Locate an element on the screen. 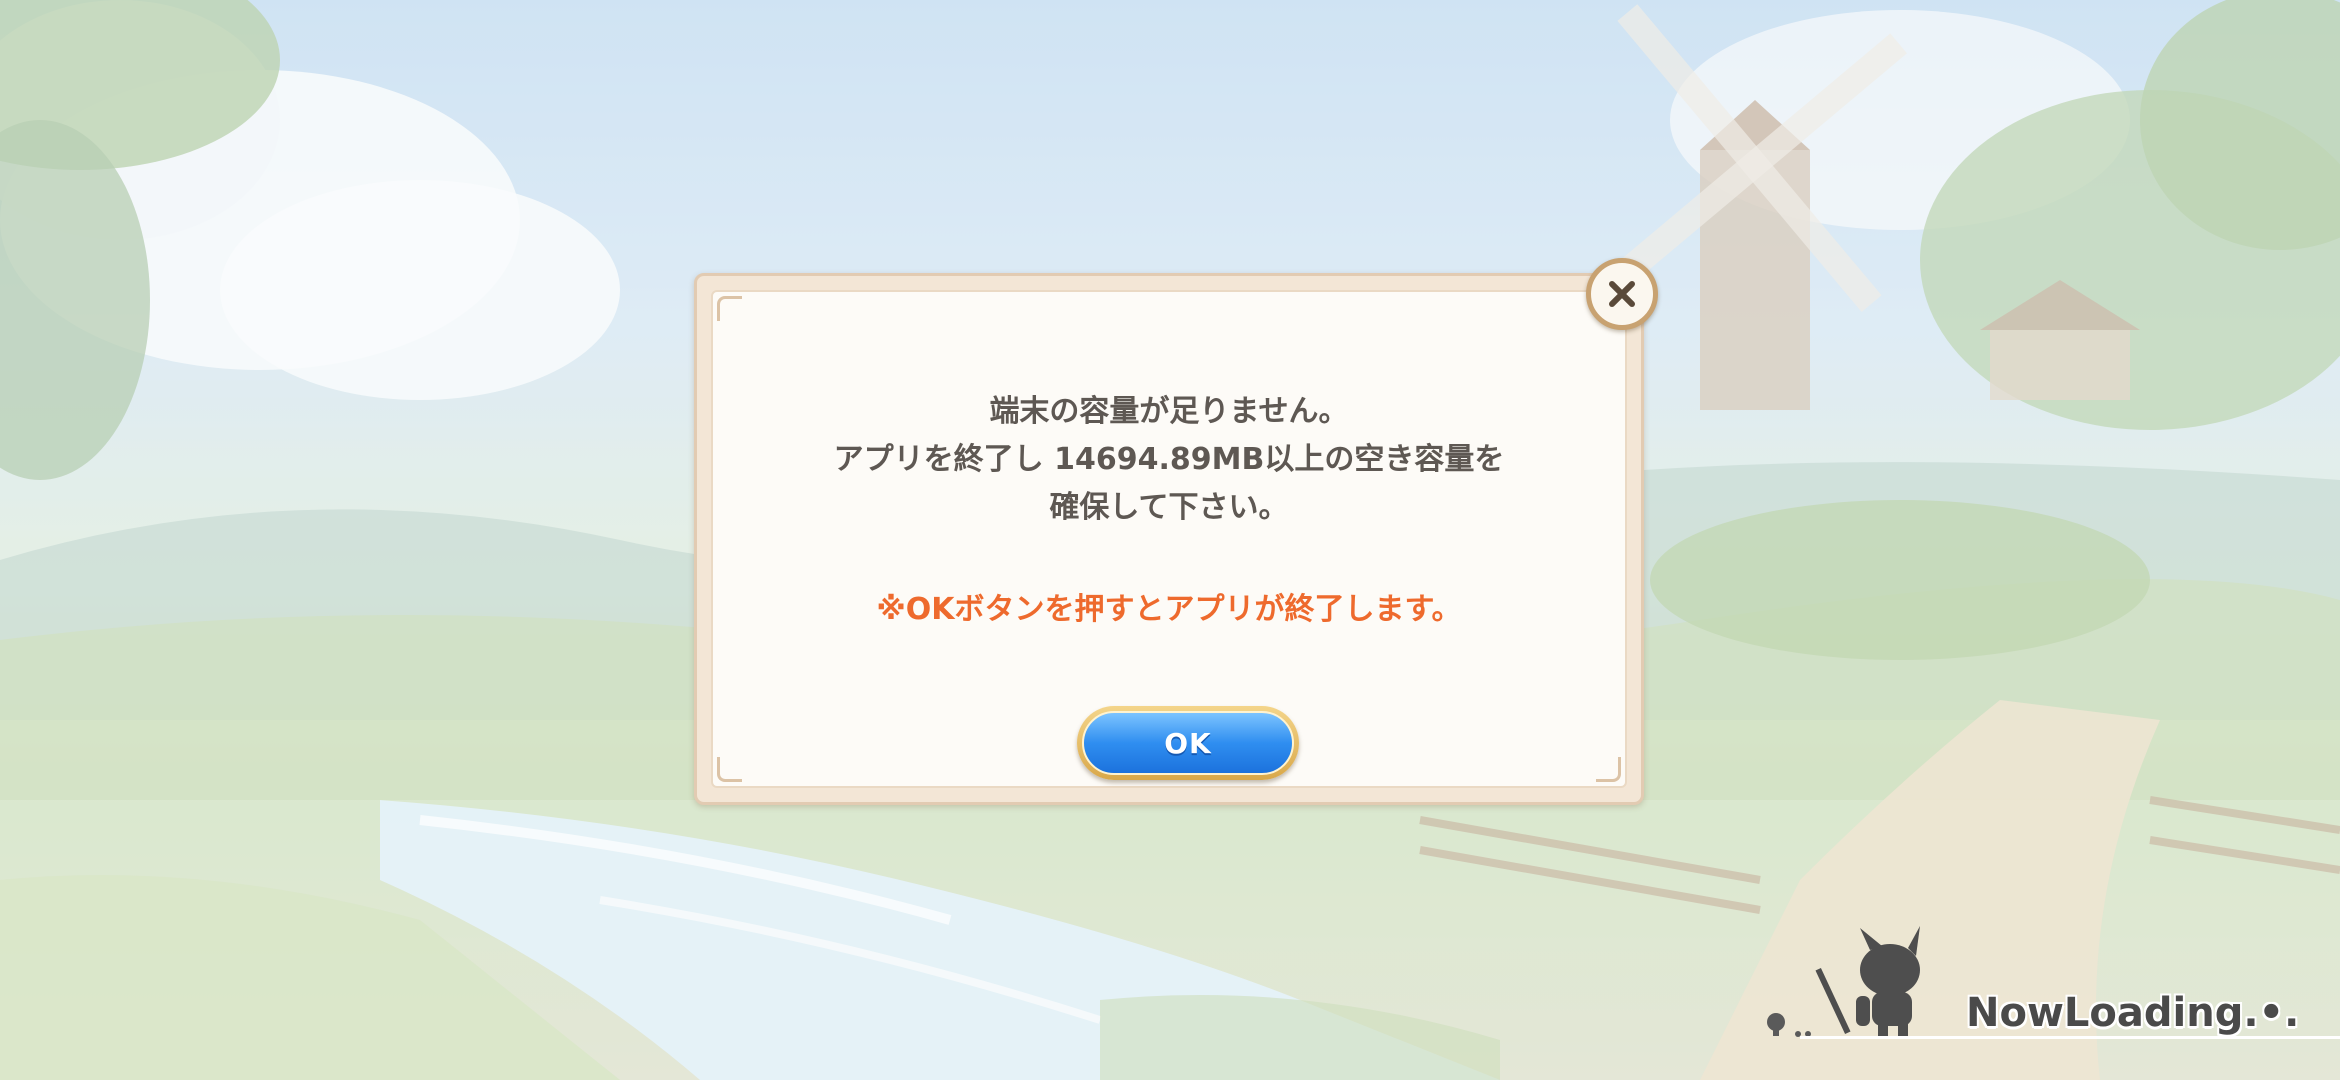 This screenshot has width=2340, height=1080. ok-button: OK is located at coordinates (1188, 743).